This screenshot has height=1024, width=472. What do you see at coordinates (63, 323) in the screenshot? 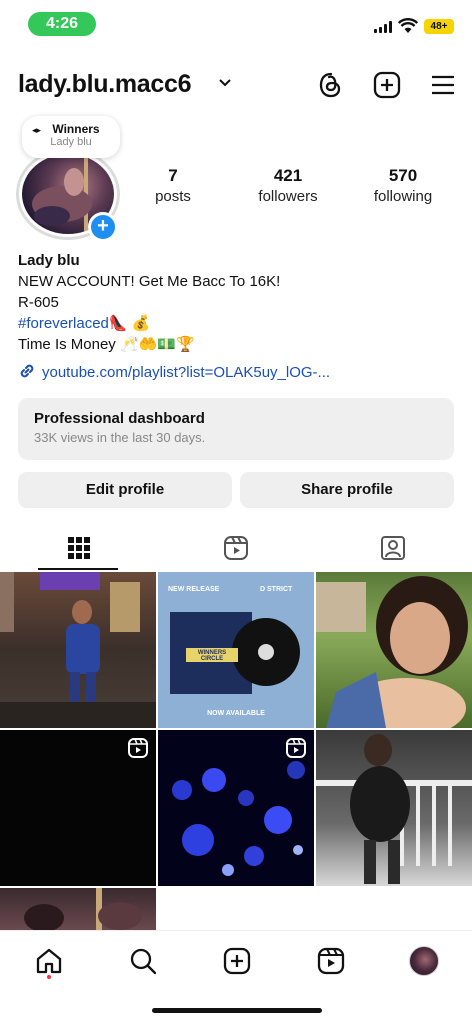
I see `hashtag-link: #foreverlaced` at bounding box center [63, 323].